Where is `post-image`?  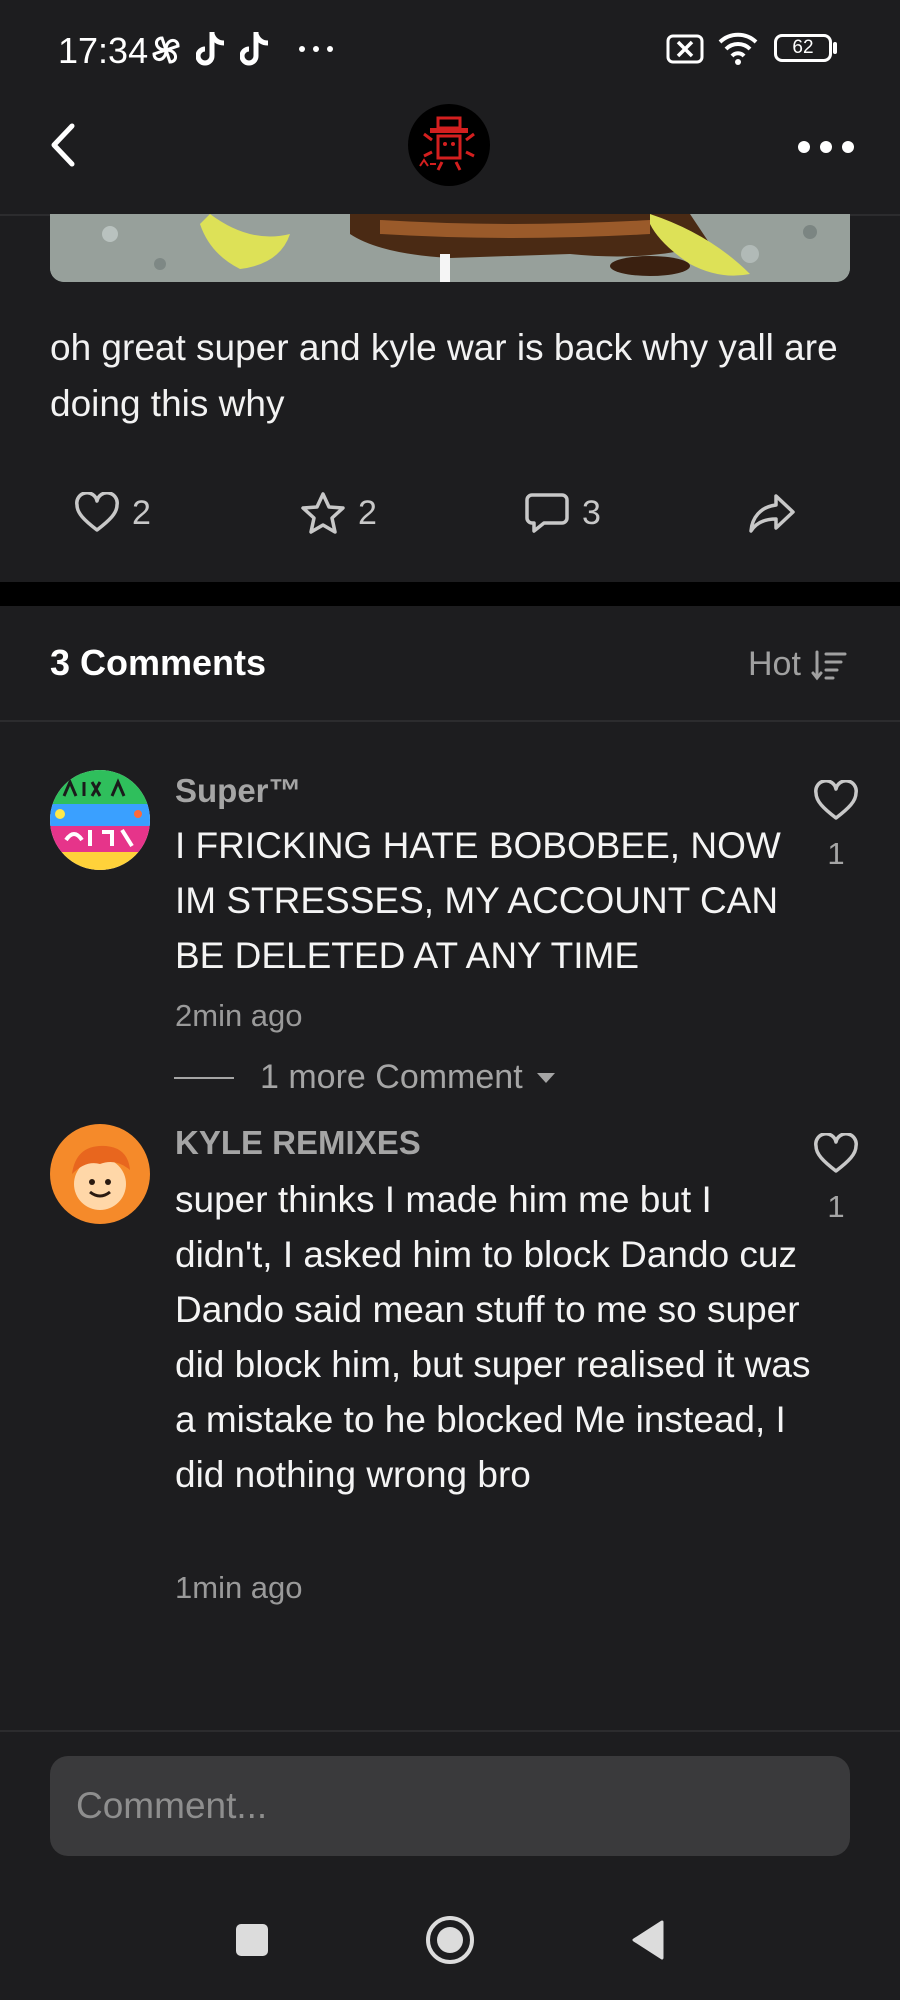 post-image is located at coordinates (450, 248).